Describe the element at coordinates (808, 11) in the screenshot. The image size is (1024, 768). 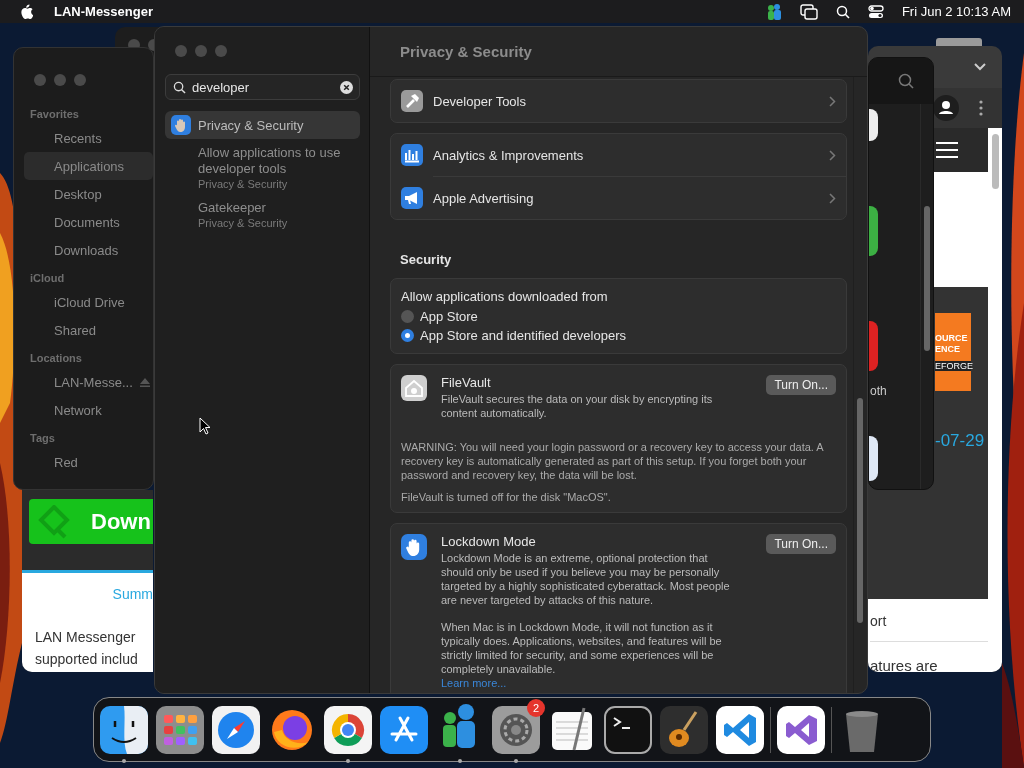
I see `window-stack-icon` at that location.